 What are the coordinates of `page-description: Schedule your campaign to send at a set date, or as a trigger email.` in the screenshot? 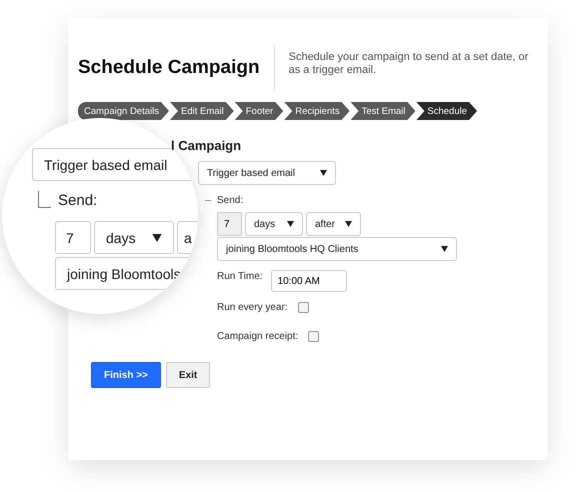 It's located at (409, 64).